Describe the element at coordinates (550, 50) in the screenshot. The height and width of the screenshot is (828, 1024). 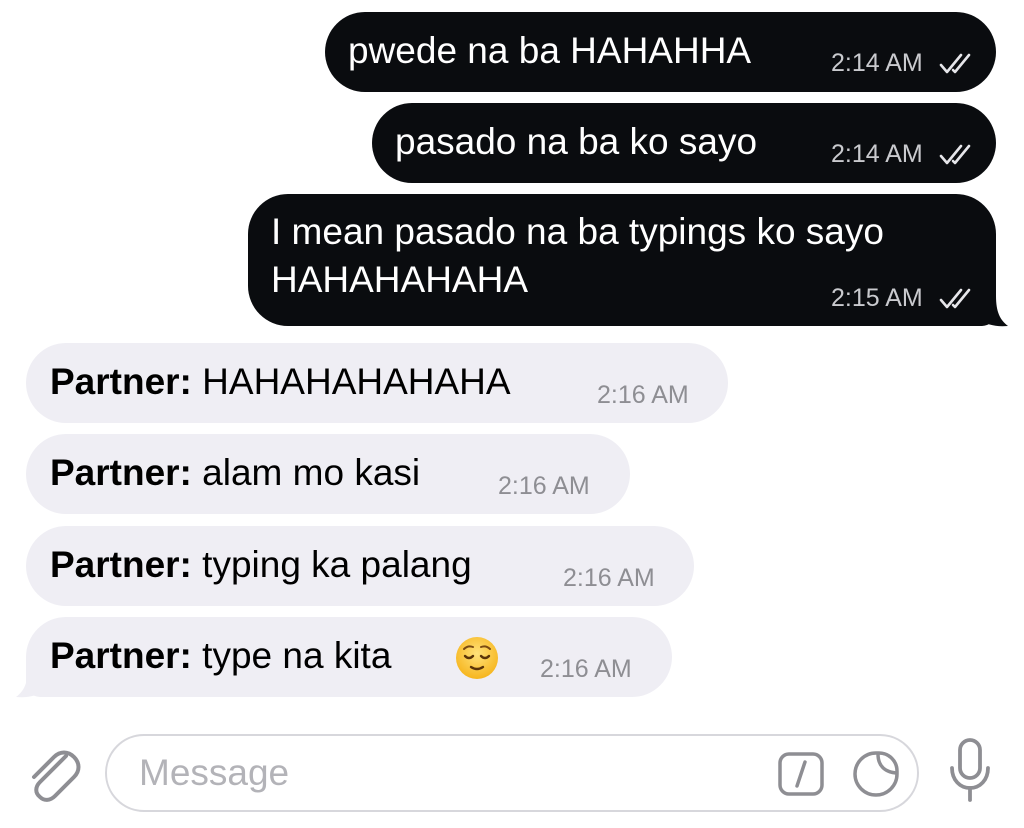
I see `message-text: pwede na ba HAHAHHA` at that location.